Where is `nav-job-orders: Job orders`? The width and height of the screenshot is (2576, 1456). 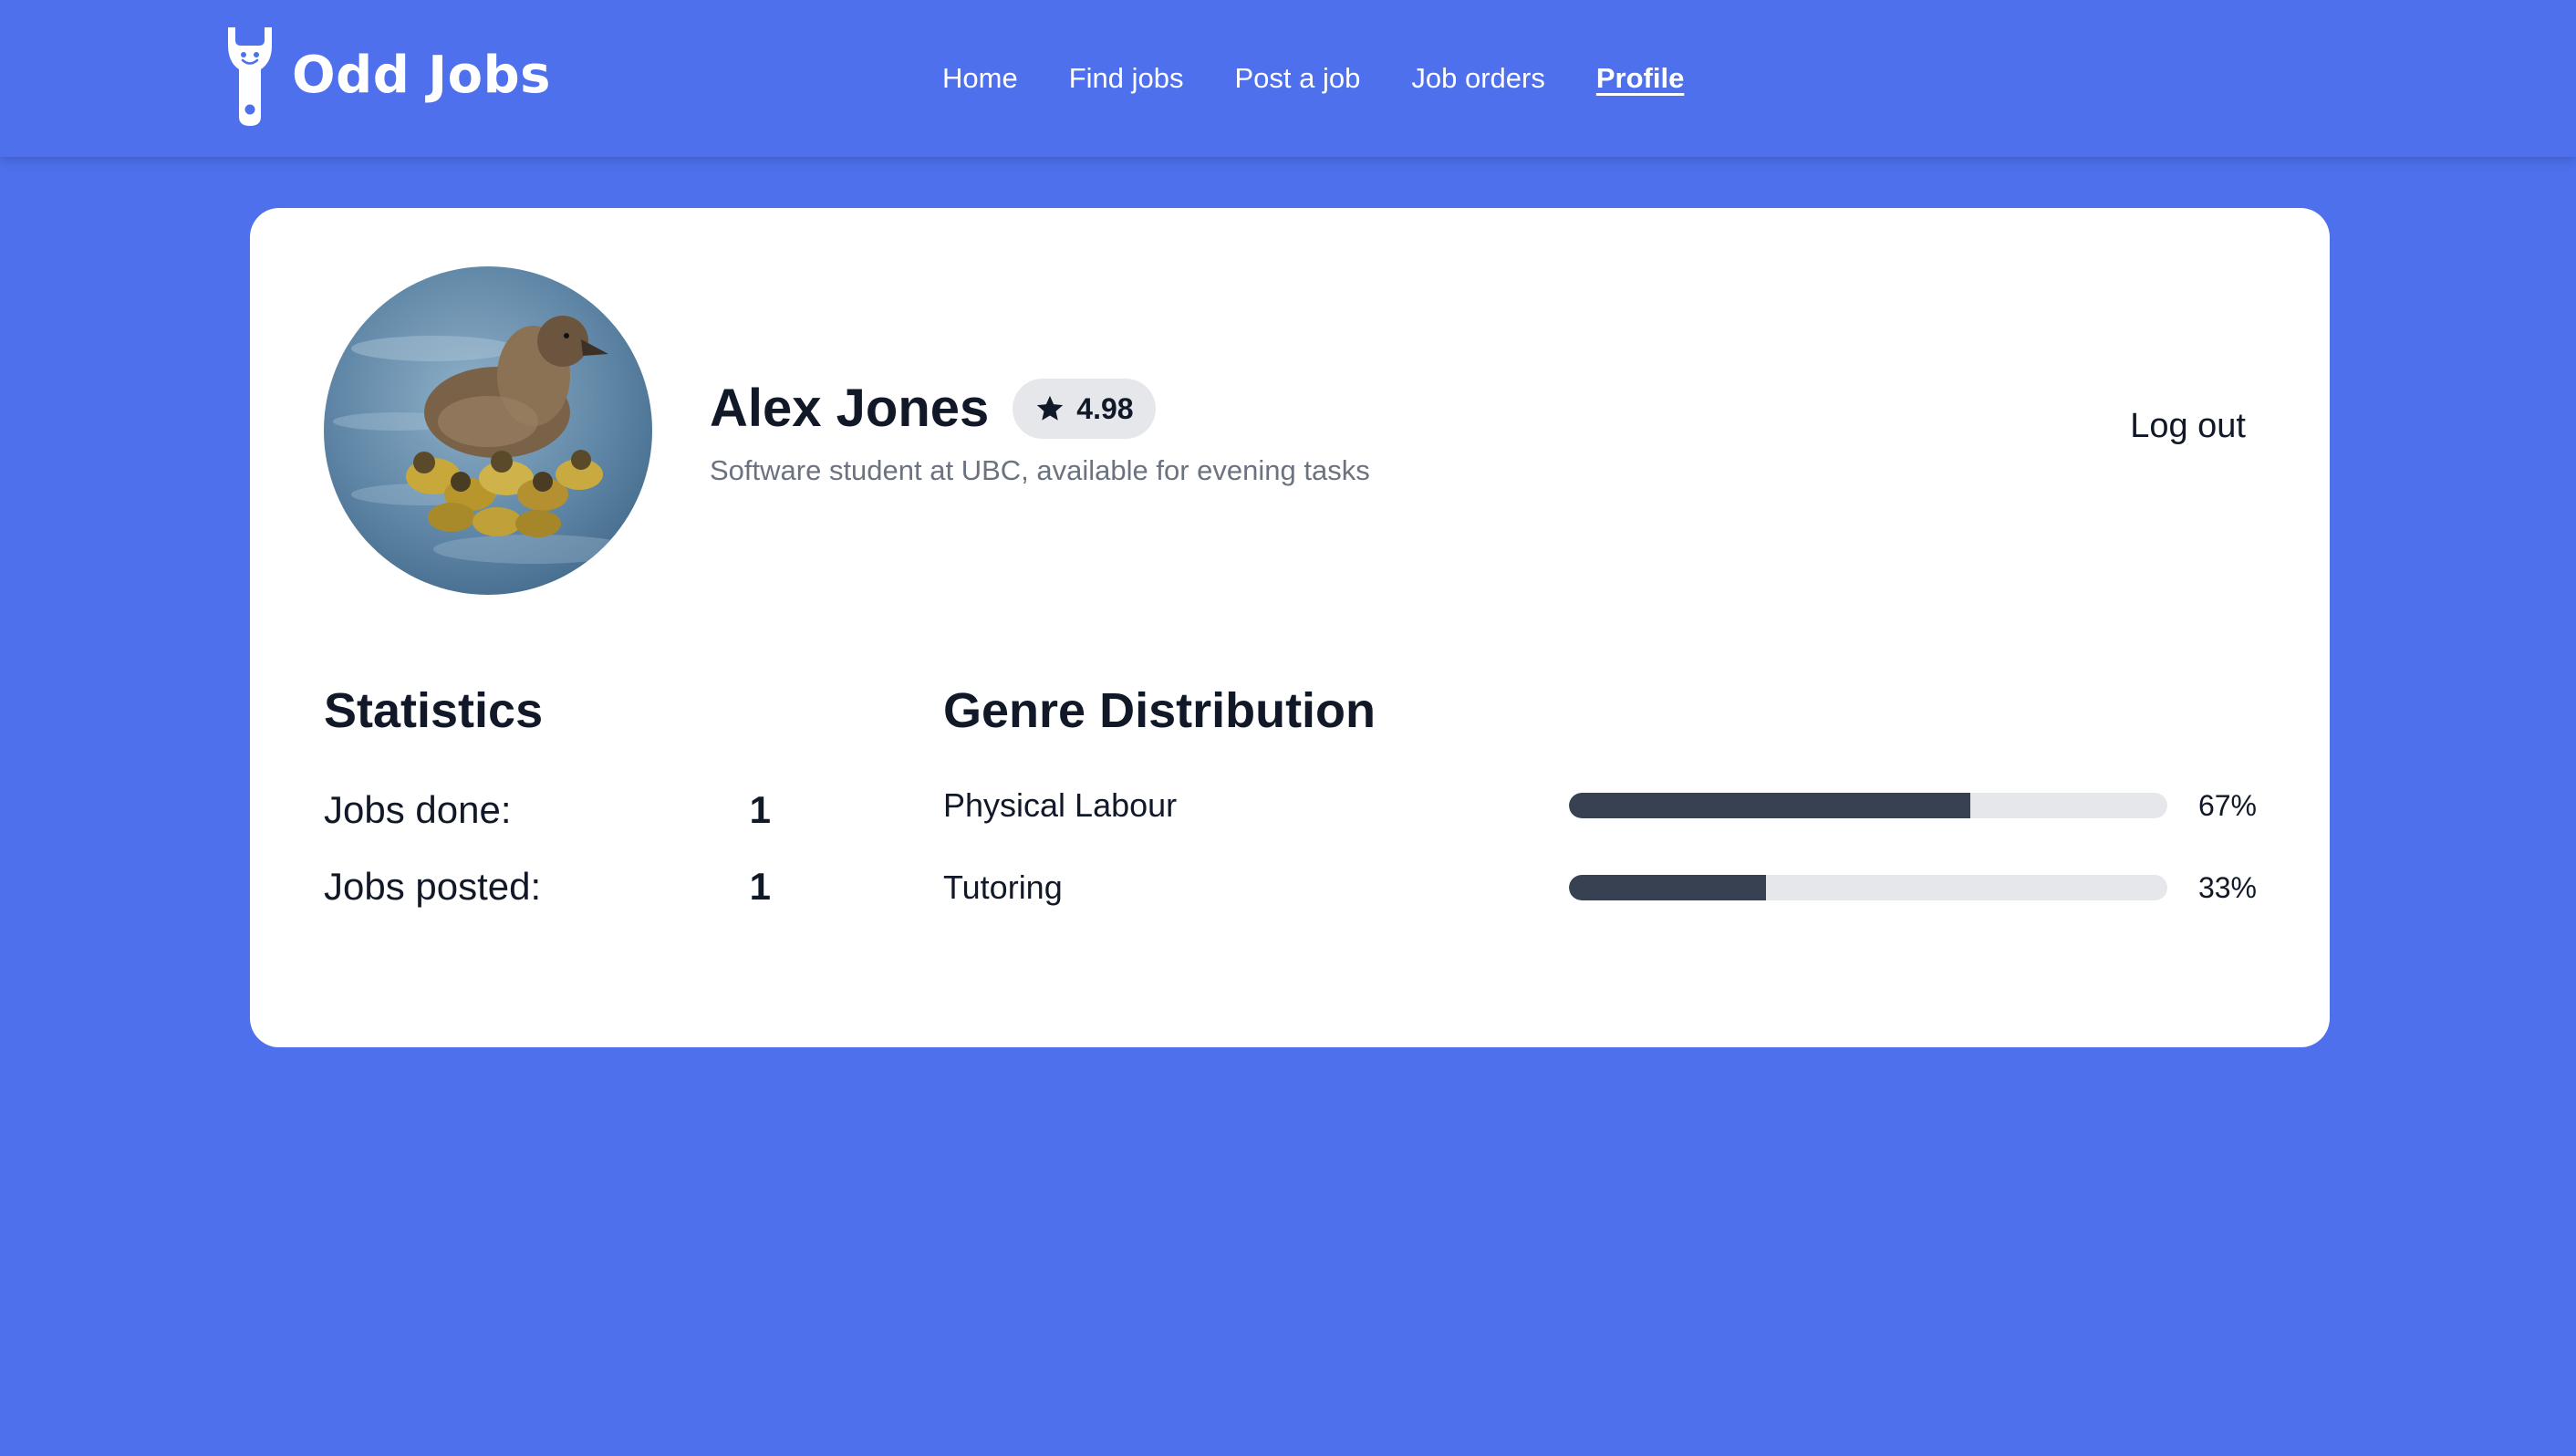 nav-job-orders: Job orders is located at coordinates (1477, 78).